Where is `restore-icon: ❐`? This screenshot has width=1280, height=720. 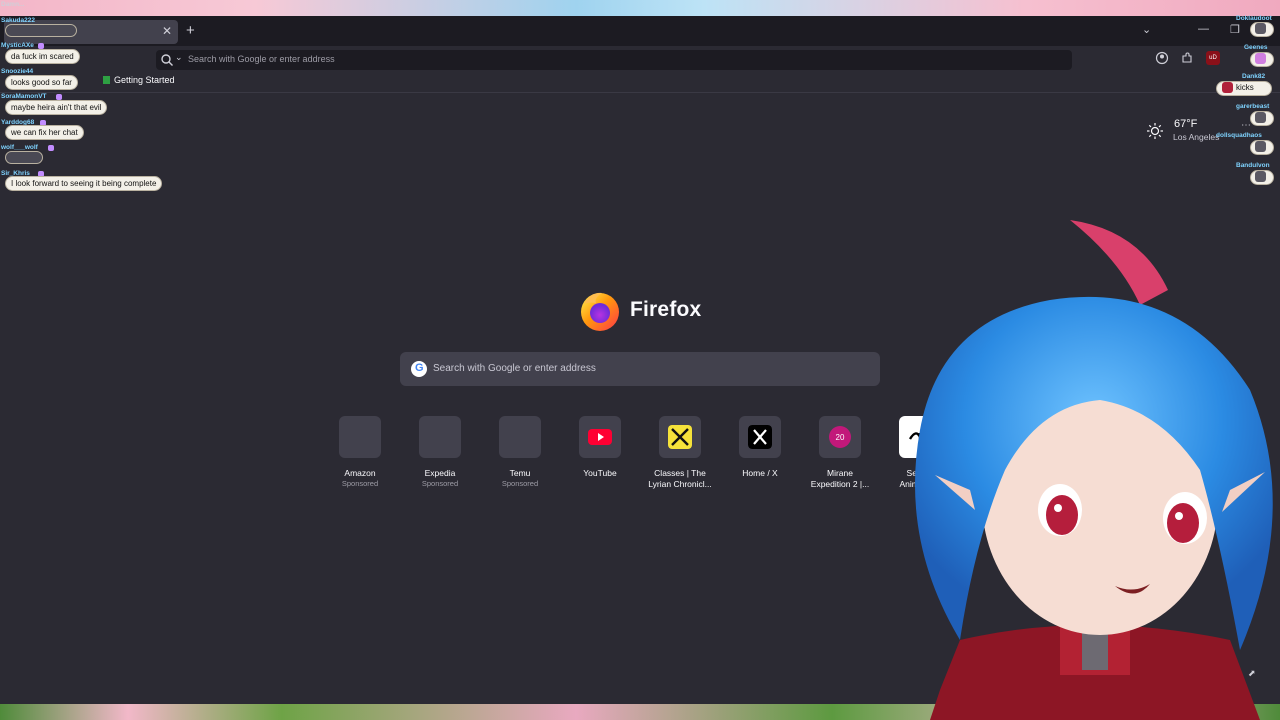 restore-icon: ❐ is located at coordinates (1235, 29).